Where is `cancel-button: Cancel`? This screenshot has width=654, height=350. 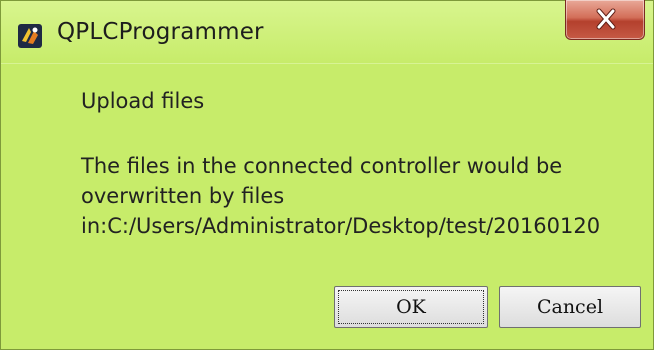 cancel-button: Cancel is located at coordinates (570, 307).